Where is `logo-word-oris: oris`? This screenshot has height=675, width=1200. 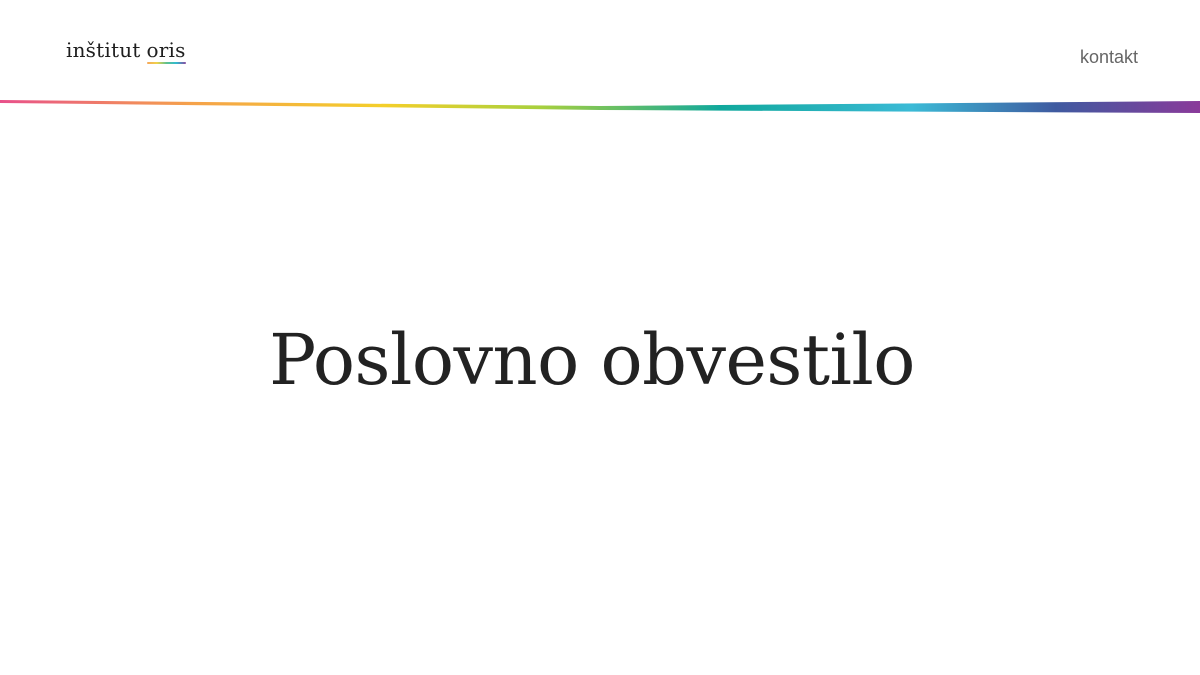
logo-word-oris: oris is located at coordinates (166, 51).